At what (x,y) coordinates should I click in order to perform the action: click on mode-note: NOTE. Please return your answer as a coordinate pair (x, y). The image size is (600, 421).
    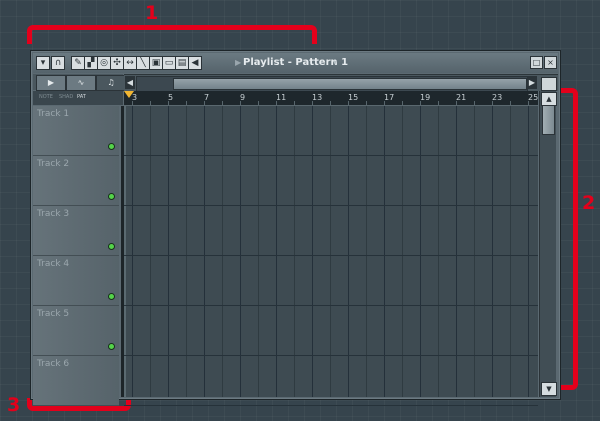
    Looking at the image, I should click on (46, 97).